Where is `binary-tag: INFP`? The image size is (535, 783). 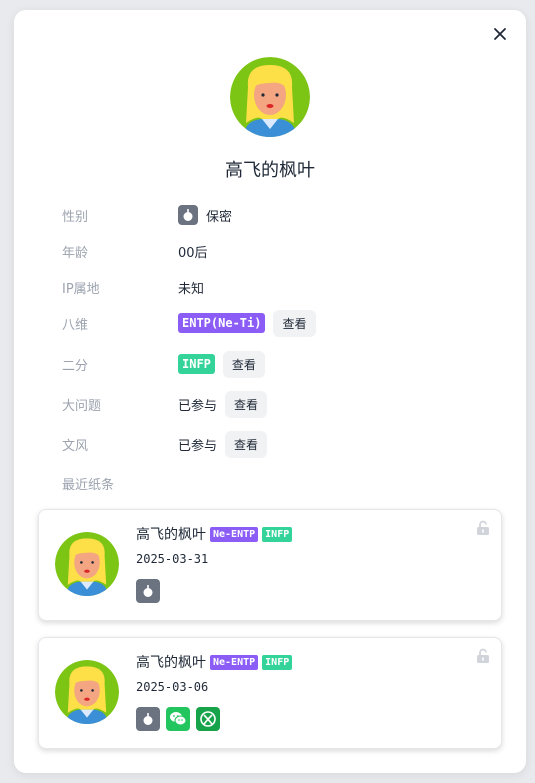
binary-tag: INFP is located at coordinates (196, 364).